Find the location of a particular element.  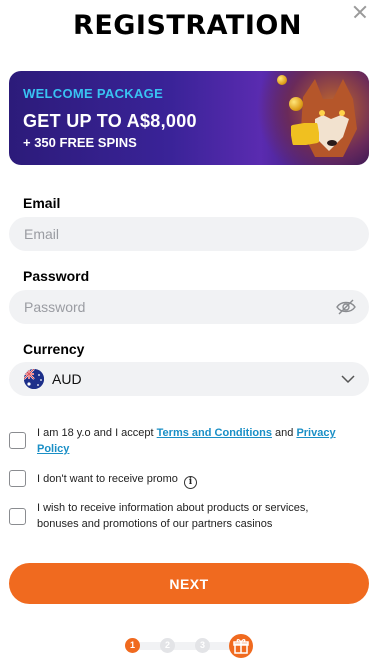

step-3: 3 is located at coordinates (202, 645).